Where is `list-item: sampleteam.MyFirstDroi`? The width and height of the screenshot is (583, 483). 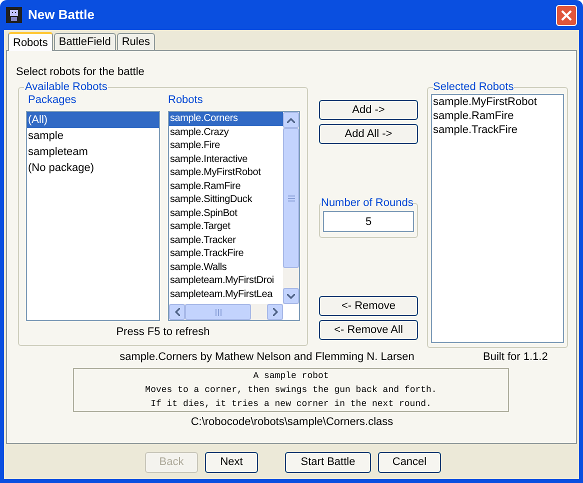
list-item: sampleteam.MyFirstDroi is located at coordinates (226, 281).